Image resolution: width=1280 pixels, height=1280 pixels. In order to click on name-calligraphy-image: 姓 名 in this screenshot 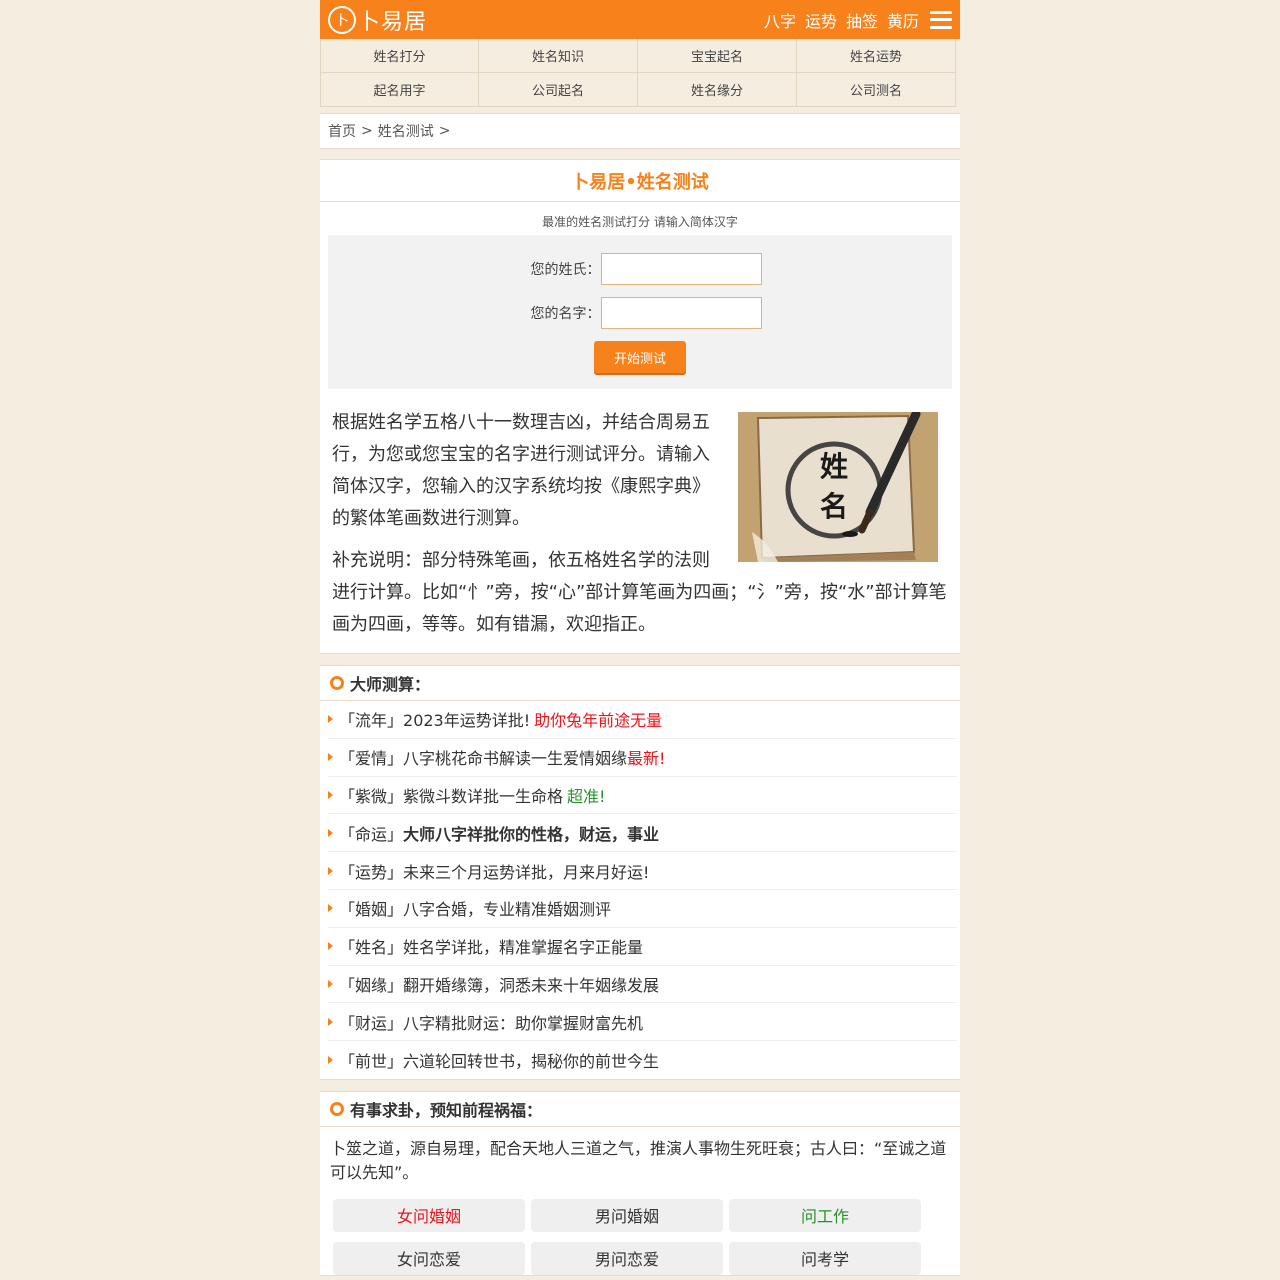, I will do `click(838, 487)`.